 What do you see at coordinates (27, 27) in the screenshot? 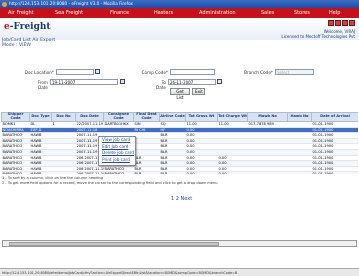
I see `efreight-logo: e-Freight` at bounding box center [27, 27].